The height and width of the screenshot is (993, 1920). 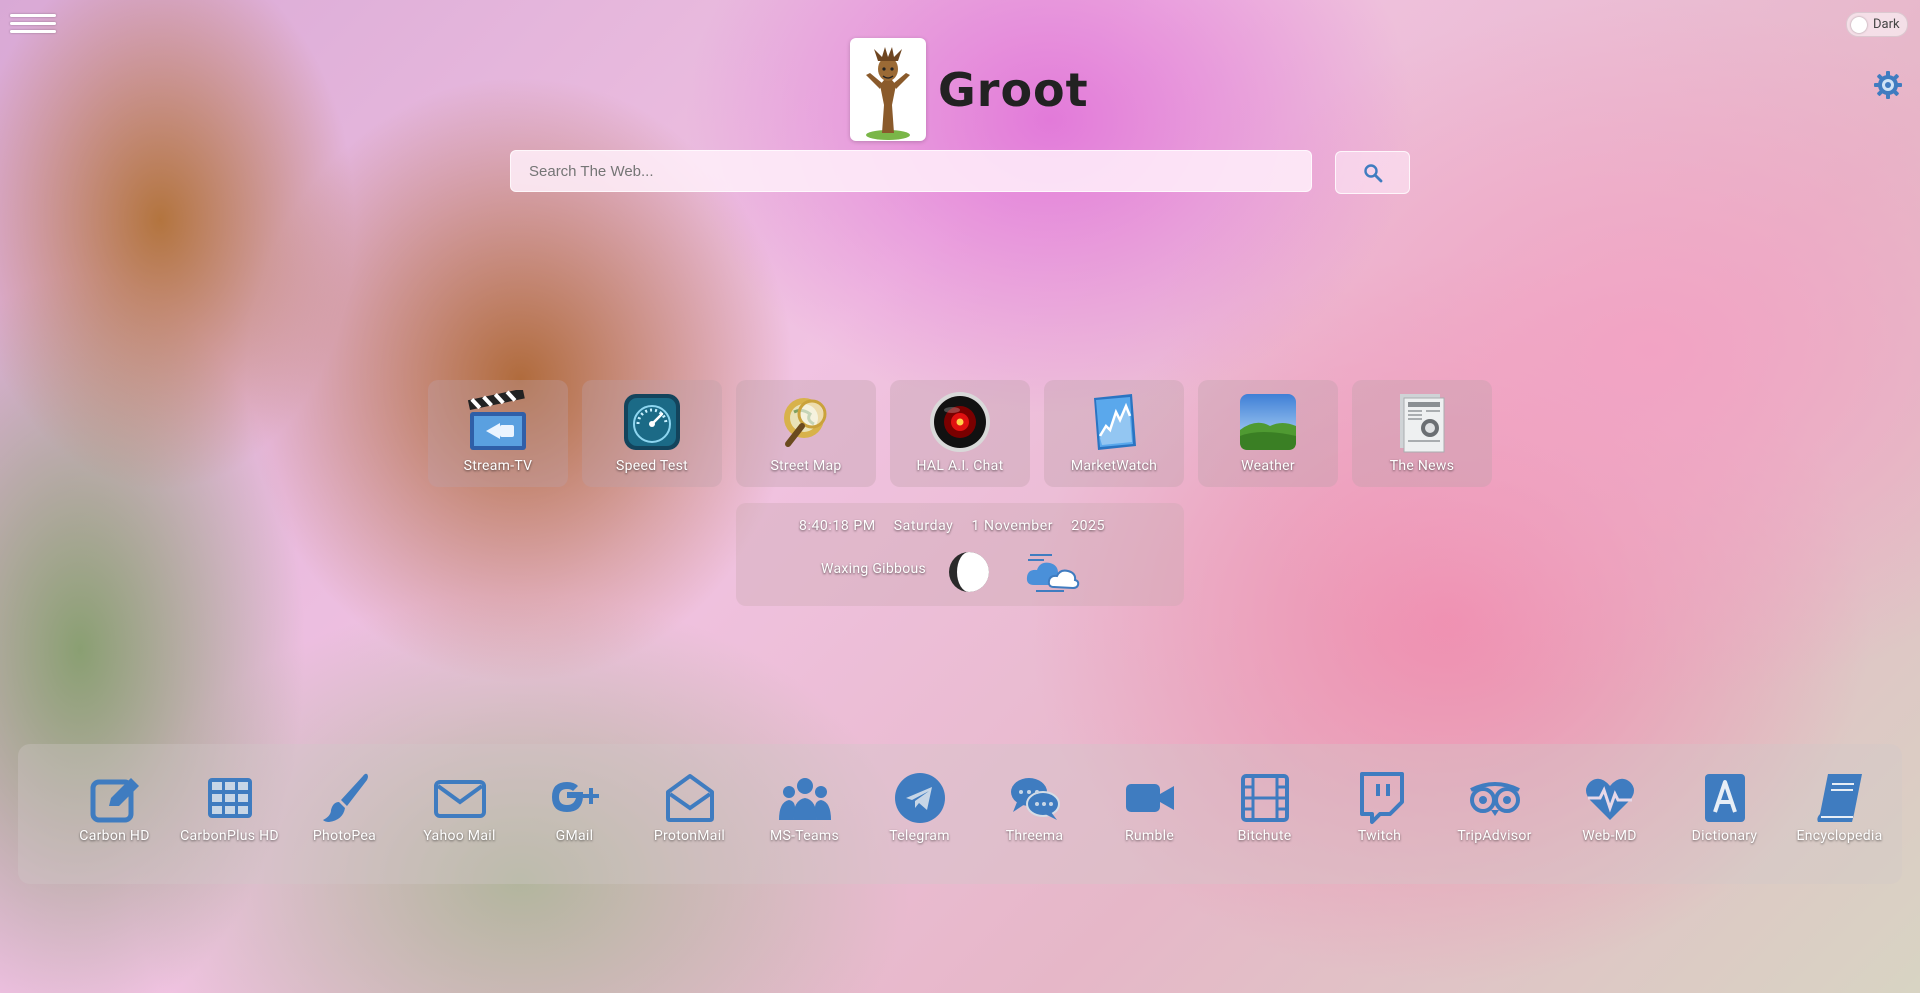 I want to click on dock-item-label: TripAdvisor, so click(x=1494, y=836).